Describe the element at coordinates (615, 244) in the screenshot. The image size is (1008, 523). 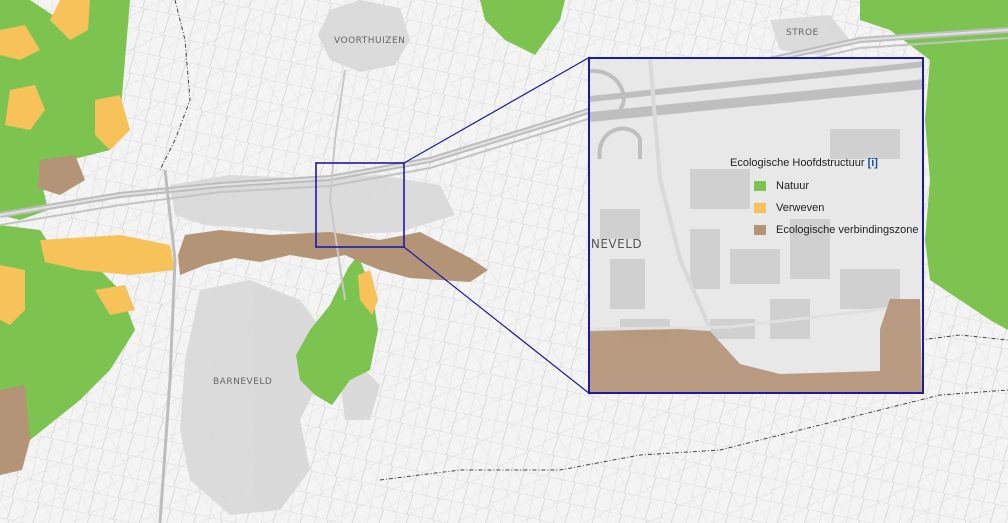
I see `inset-place-label: RNEVELD` at that location.